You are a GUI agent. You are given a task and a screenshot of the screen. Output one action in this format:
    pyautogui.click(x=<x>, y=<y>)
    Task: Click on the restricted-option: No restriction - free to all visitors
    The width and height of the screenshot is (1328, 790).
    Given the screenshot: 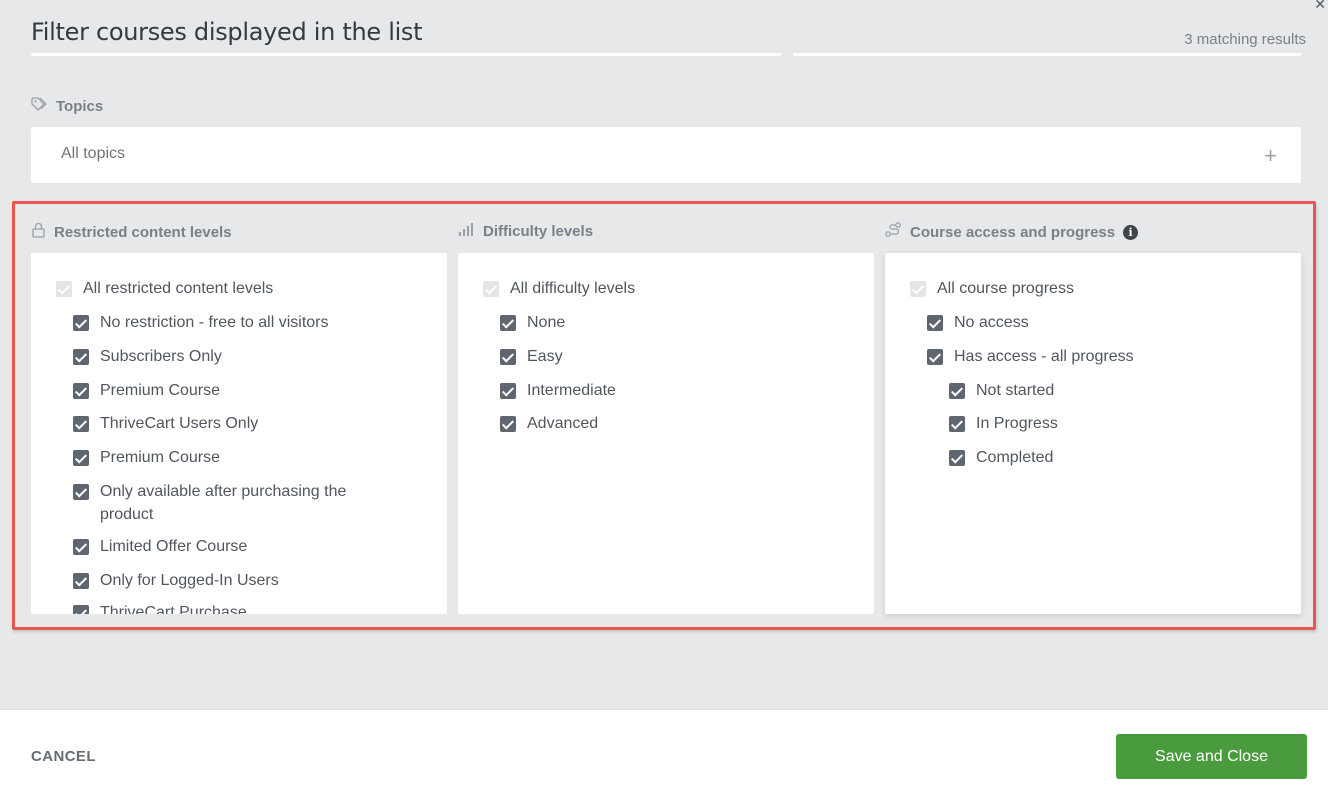 What is the action you would take?
    pyautogui.click(x=201, y=322)
    